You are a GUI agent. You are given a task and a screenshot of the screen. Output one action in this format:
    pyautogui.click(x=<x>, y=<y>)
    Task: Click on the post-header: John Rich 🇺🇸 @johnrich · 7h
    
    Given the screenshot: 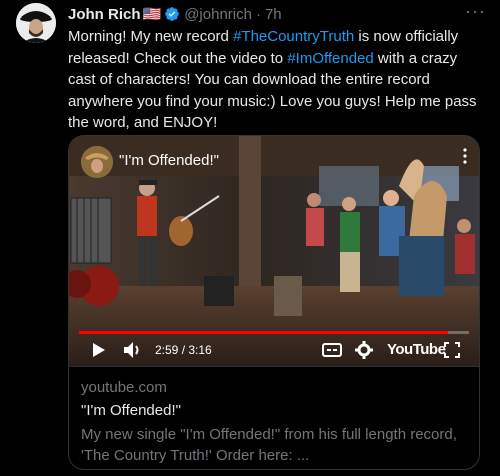 What is the action you would take?
    pyautogui.click(x=175, y=14)
    